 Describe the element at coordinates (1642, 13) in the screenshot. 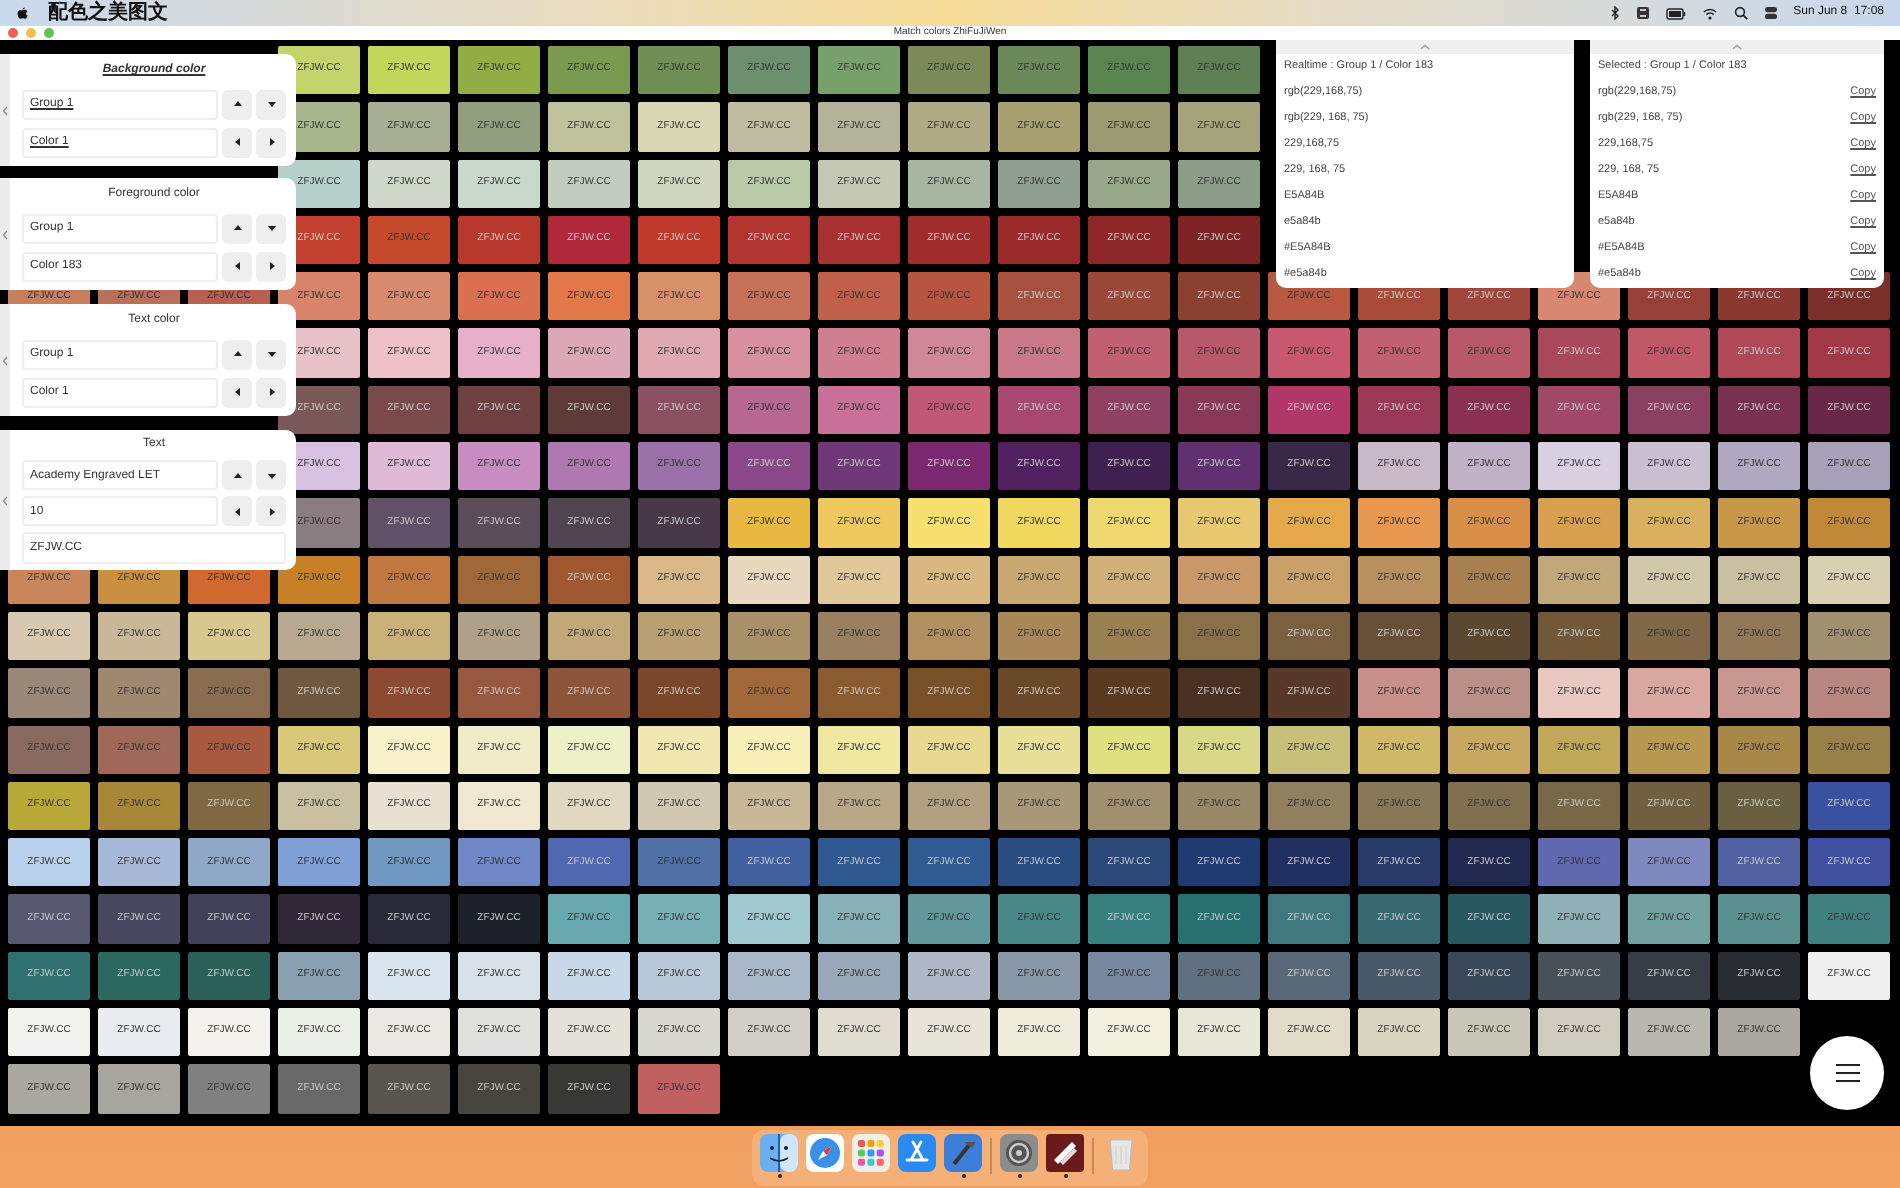

I see `status-icon` at that location.